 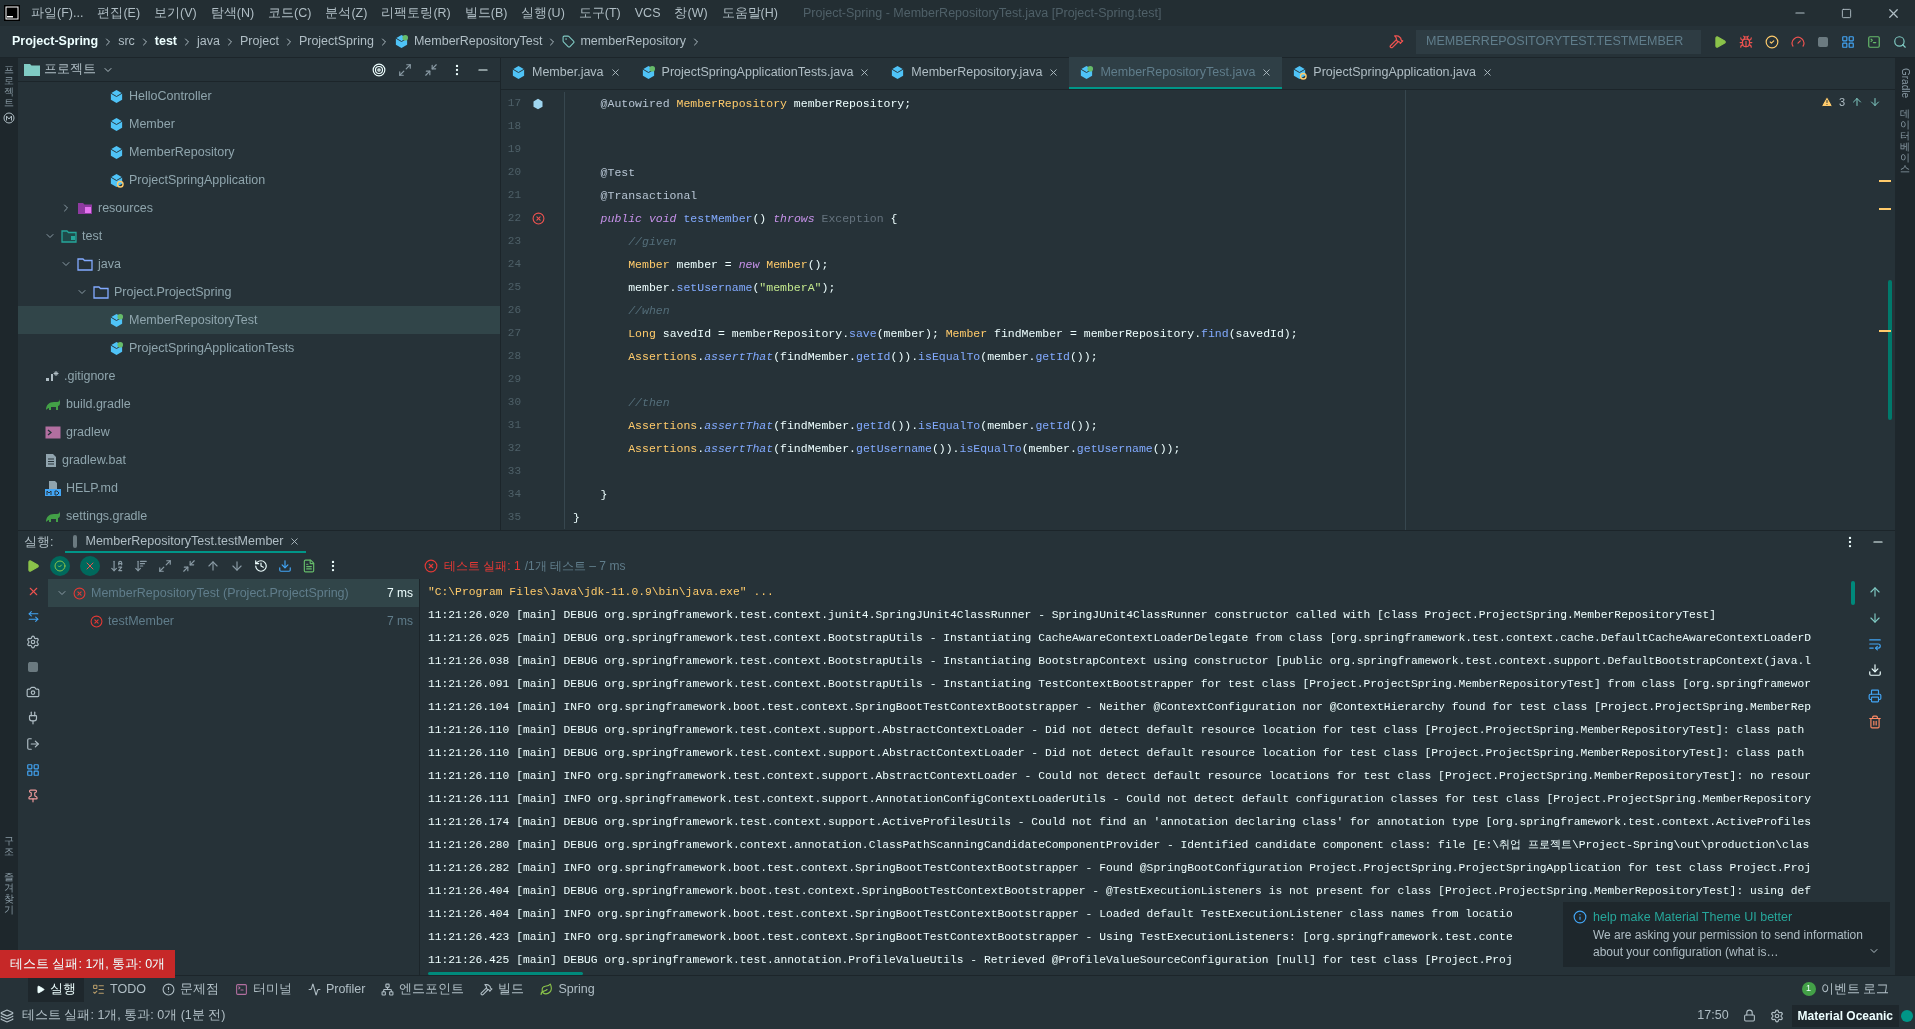 What do you see at coordinates (567, 989) in the screenshot?
I see `tool-window-tab: Spring` at bounding box center [567, 989].